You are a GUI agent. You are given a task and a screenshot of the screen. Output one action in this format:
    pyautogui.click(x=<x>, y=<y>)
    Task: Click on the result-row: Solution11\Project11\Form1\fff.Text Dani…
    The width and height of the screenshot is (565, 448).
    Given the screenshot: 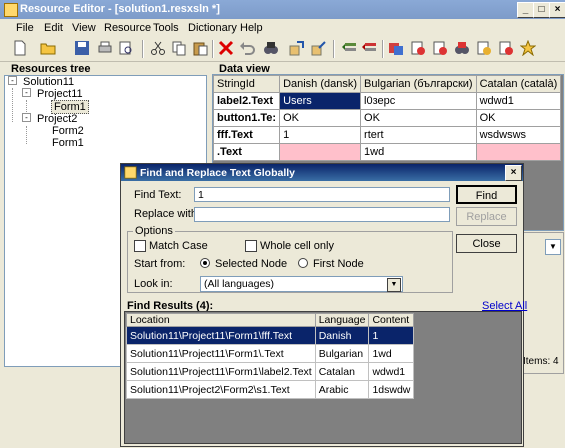 What is the action you would take?
    pyautogui.click(x=270, y=335)
    